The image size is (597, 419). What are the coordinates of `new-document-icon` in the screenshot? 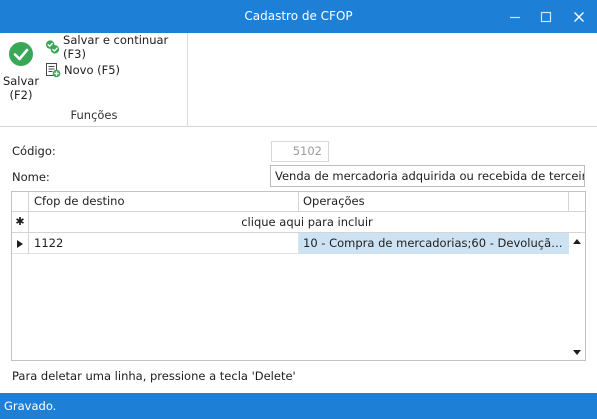 It's located at (53, 70).